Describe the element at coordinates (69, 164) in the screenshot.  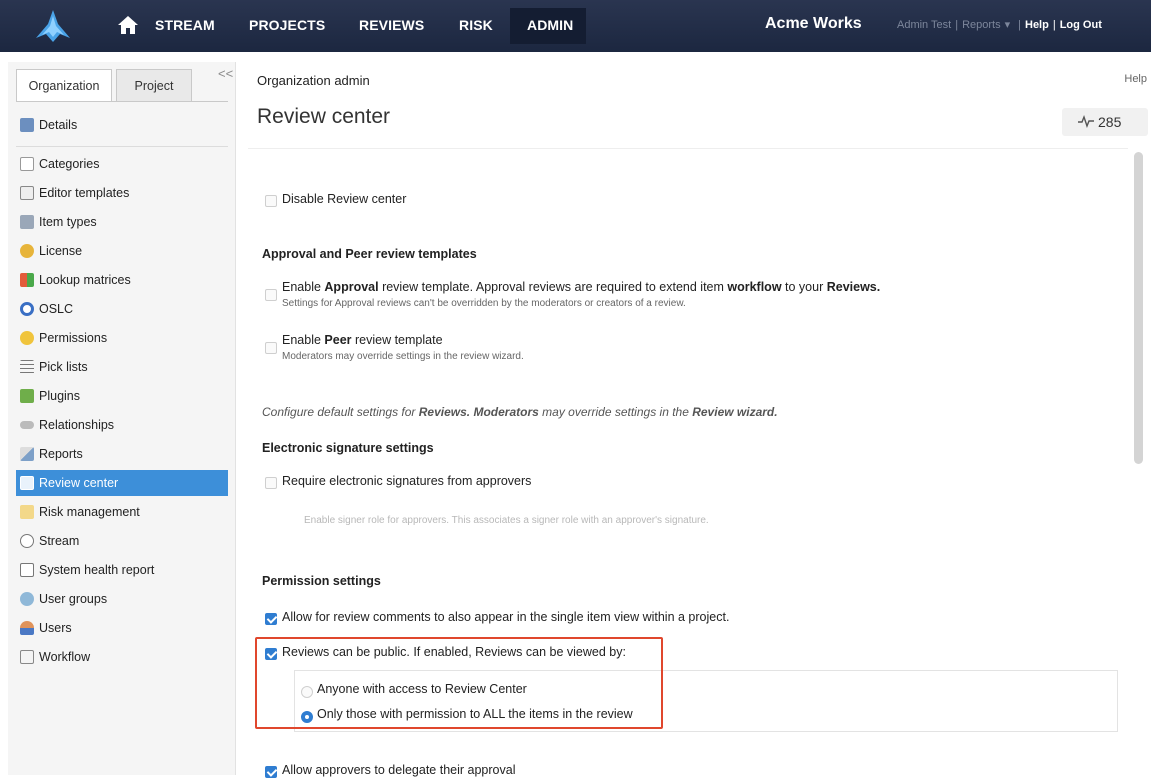
I see `sidebar-item-label: Categories` at that location.